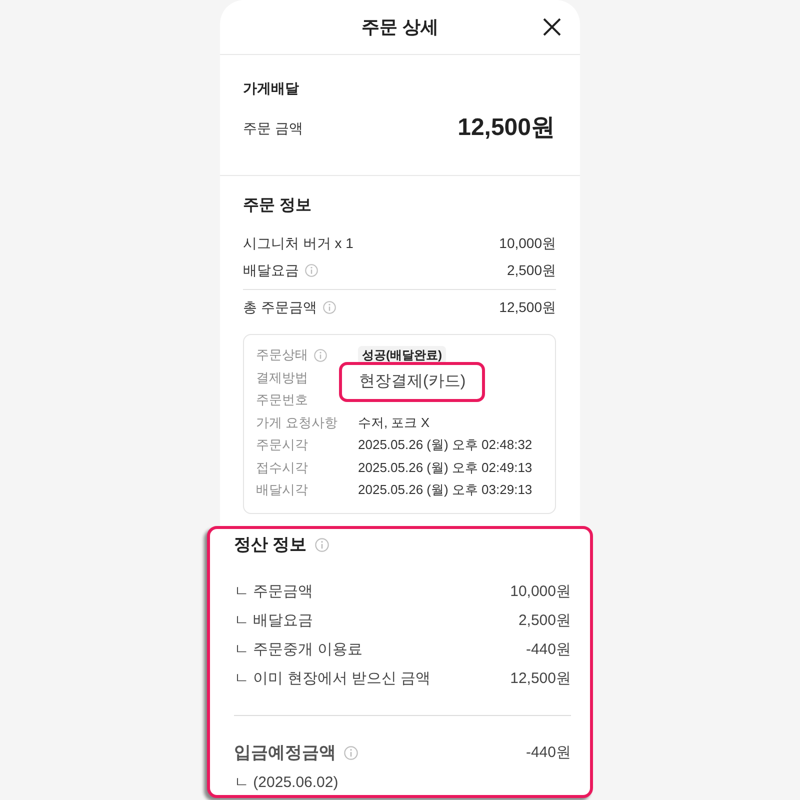 This screenshot has height=800, width=800. Describe the element at coordinates (445, 467) in the screenshot. I see `detail-value: 2025.05.26 (월) 오후 02:49:13` at that location.